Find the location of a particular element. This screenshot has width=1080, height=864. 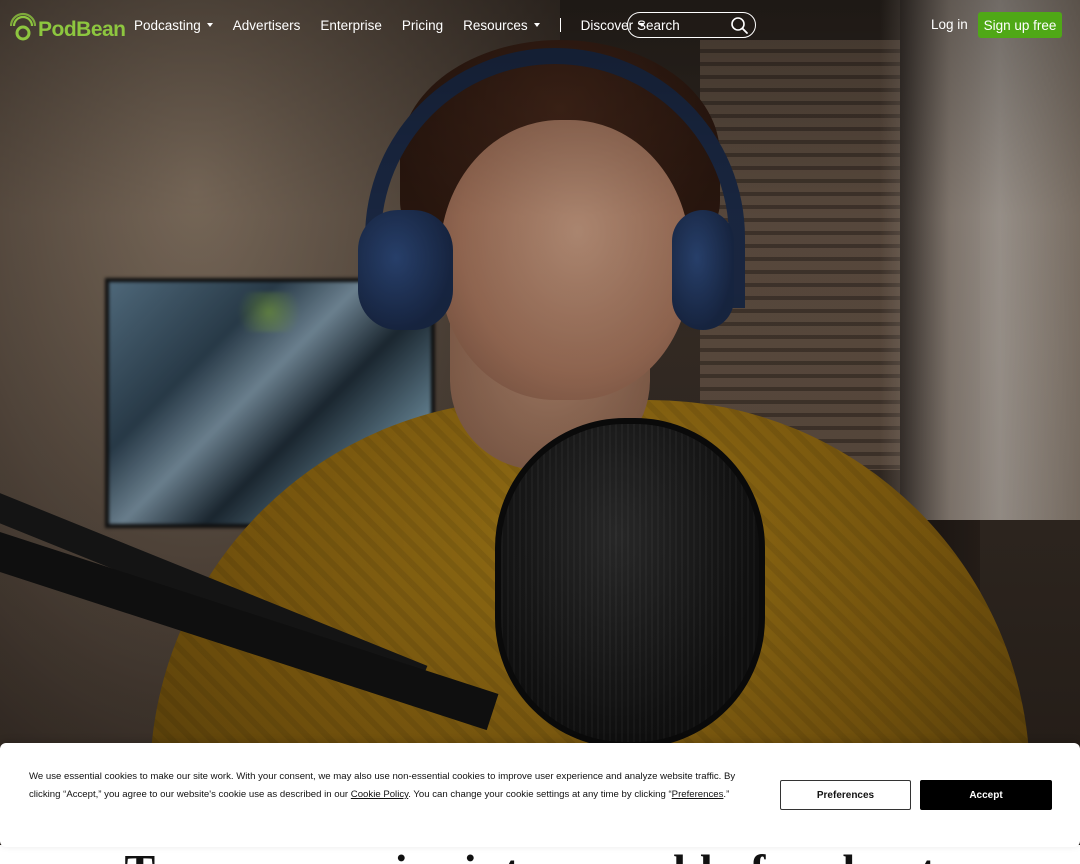

search-icon is located at coordinates (739, 28).